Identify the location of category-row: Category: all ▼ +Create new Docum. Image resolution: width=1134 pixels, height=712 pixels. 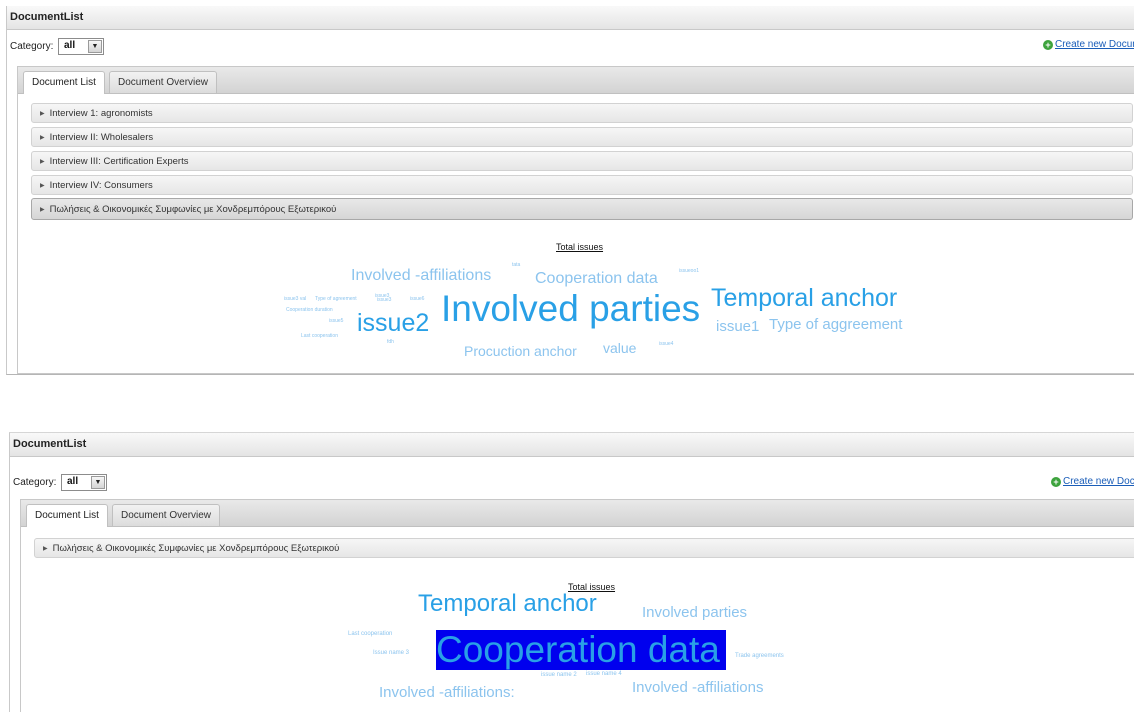
(572, 474).